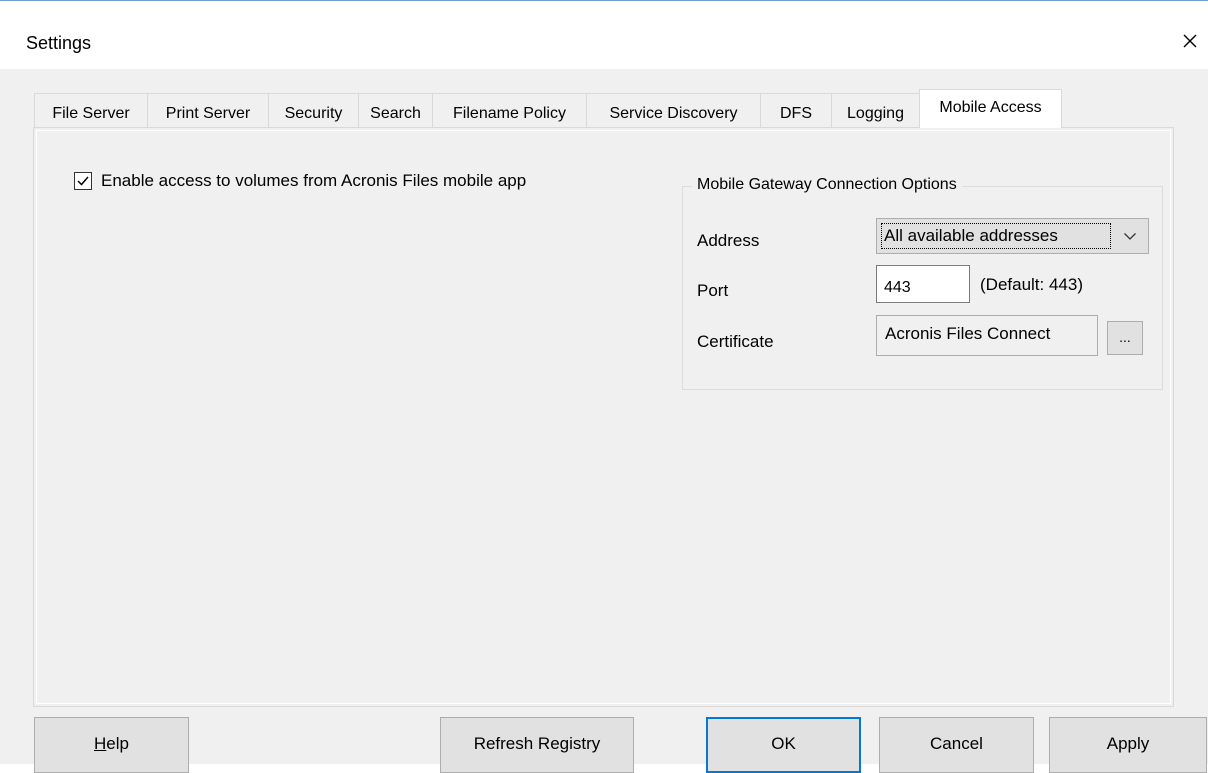 This screenshot has width=1208, height=773. Describe the element at coordinates (987, 335) in the screenshot. I see `certificate-field: Acronis Files Connect` at that location.